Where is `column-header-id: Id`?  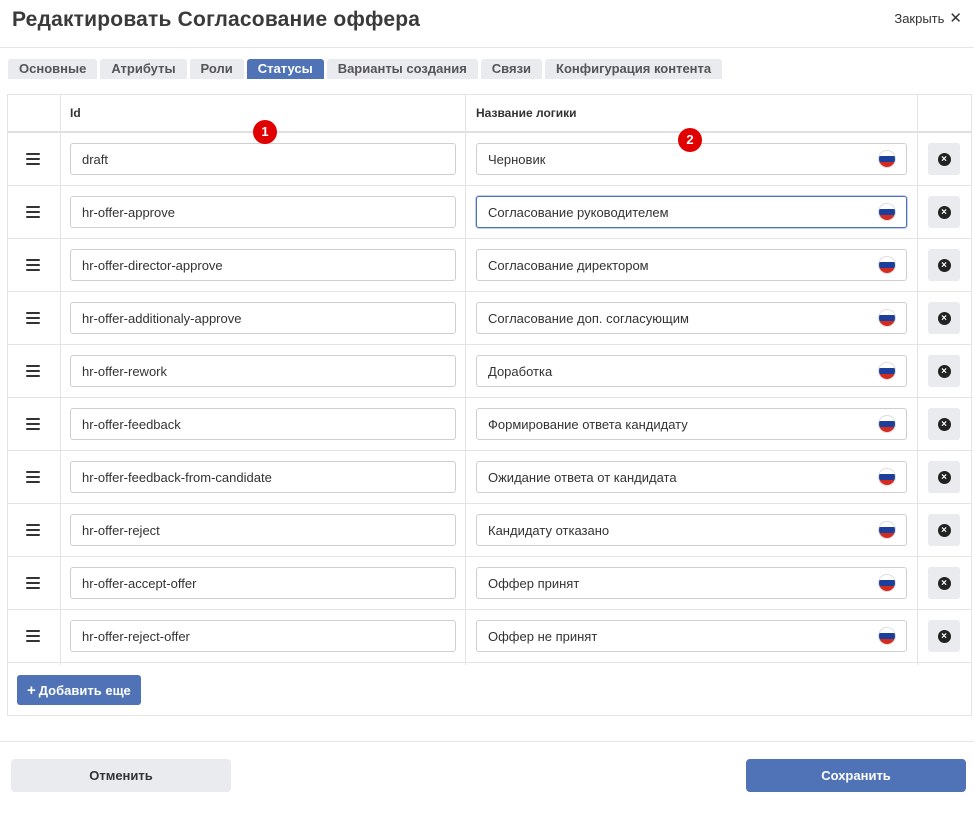
column-header-id: Id is located at coordinates (75, 113).